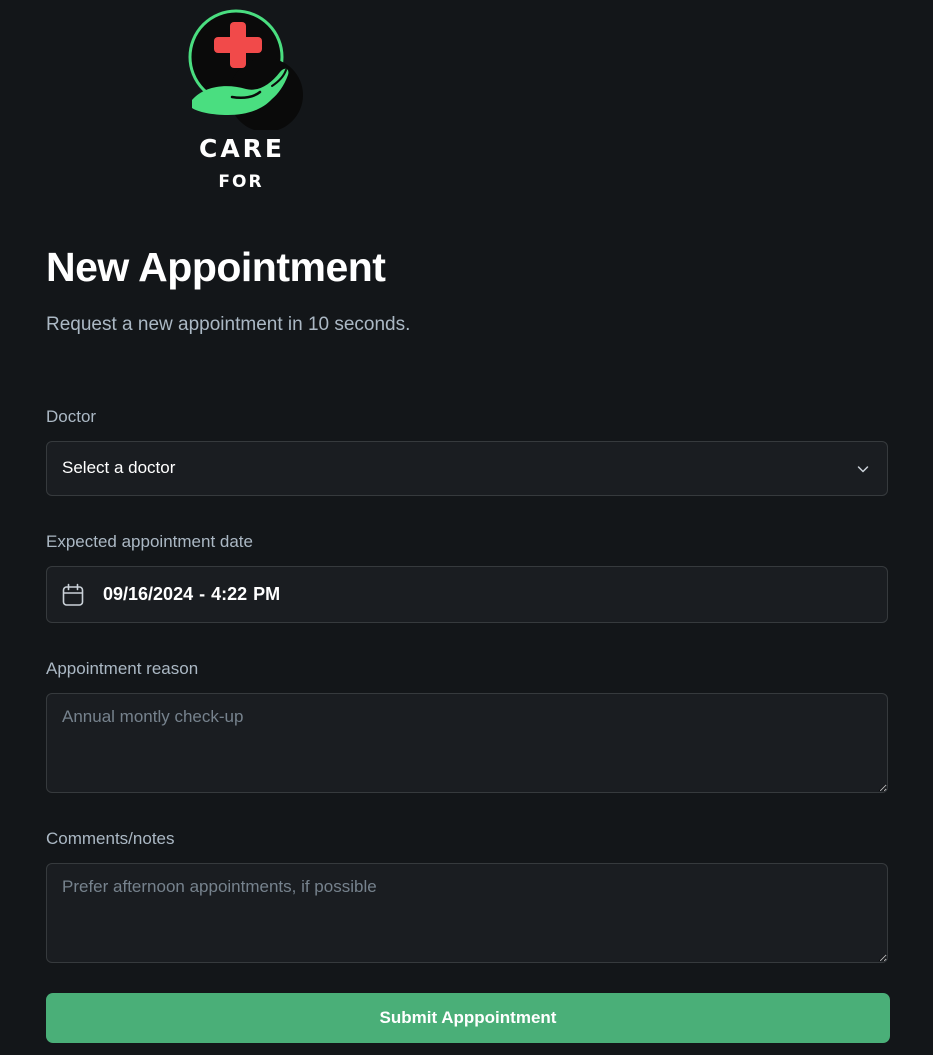  What do you see at coordinates (110, 838) in the screenshot?
I see `notes-label: Comments/notes` at bounding box center [110, 838].